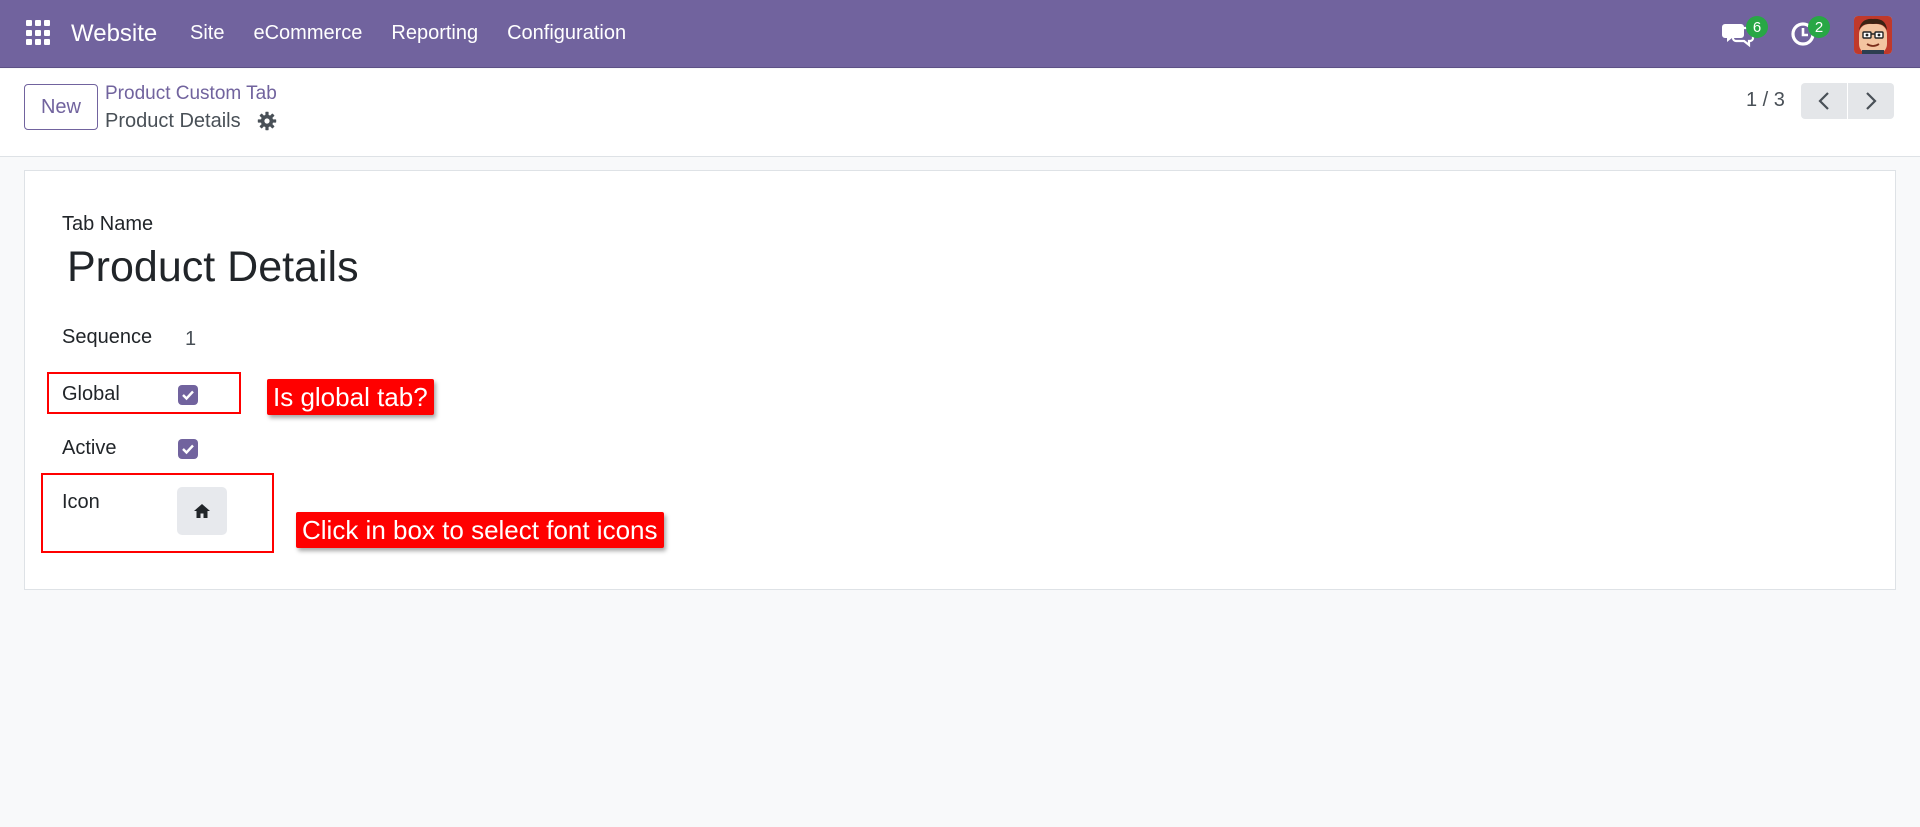  I want to click on active-label: Active, so click(89, 448).